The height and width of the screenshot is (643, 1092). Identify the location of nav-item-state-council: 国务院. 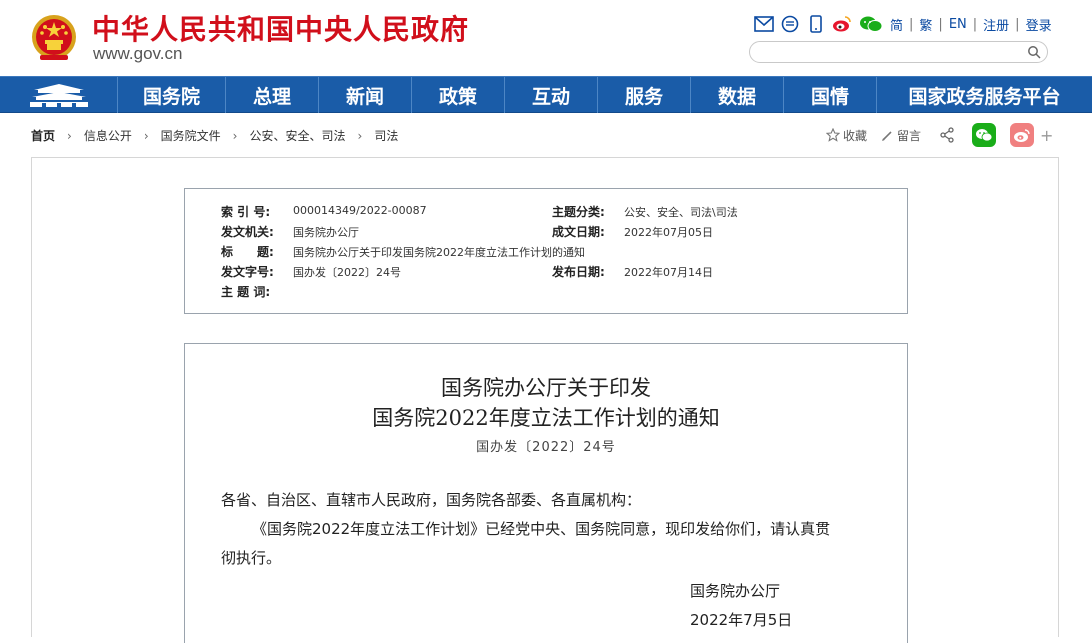
(171, 95).